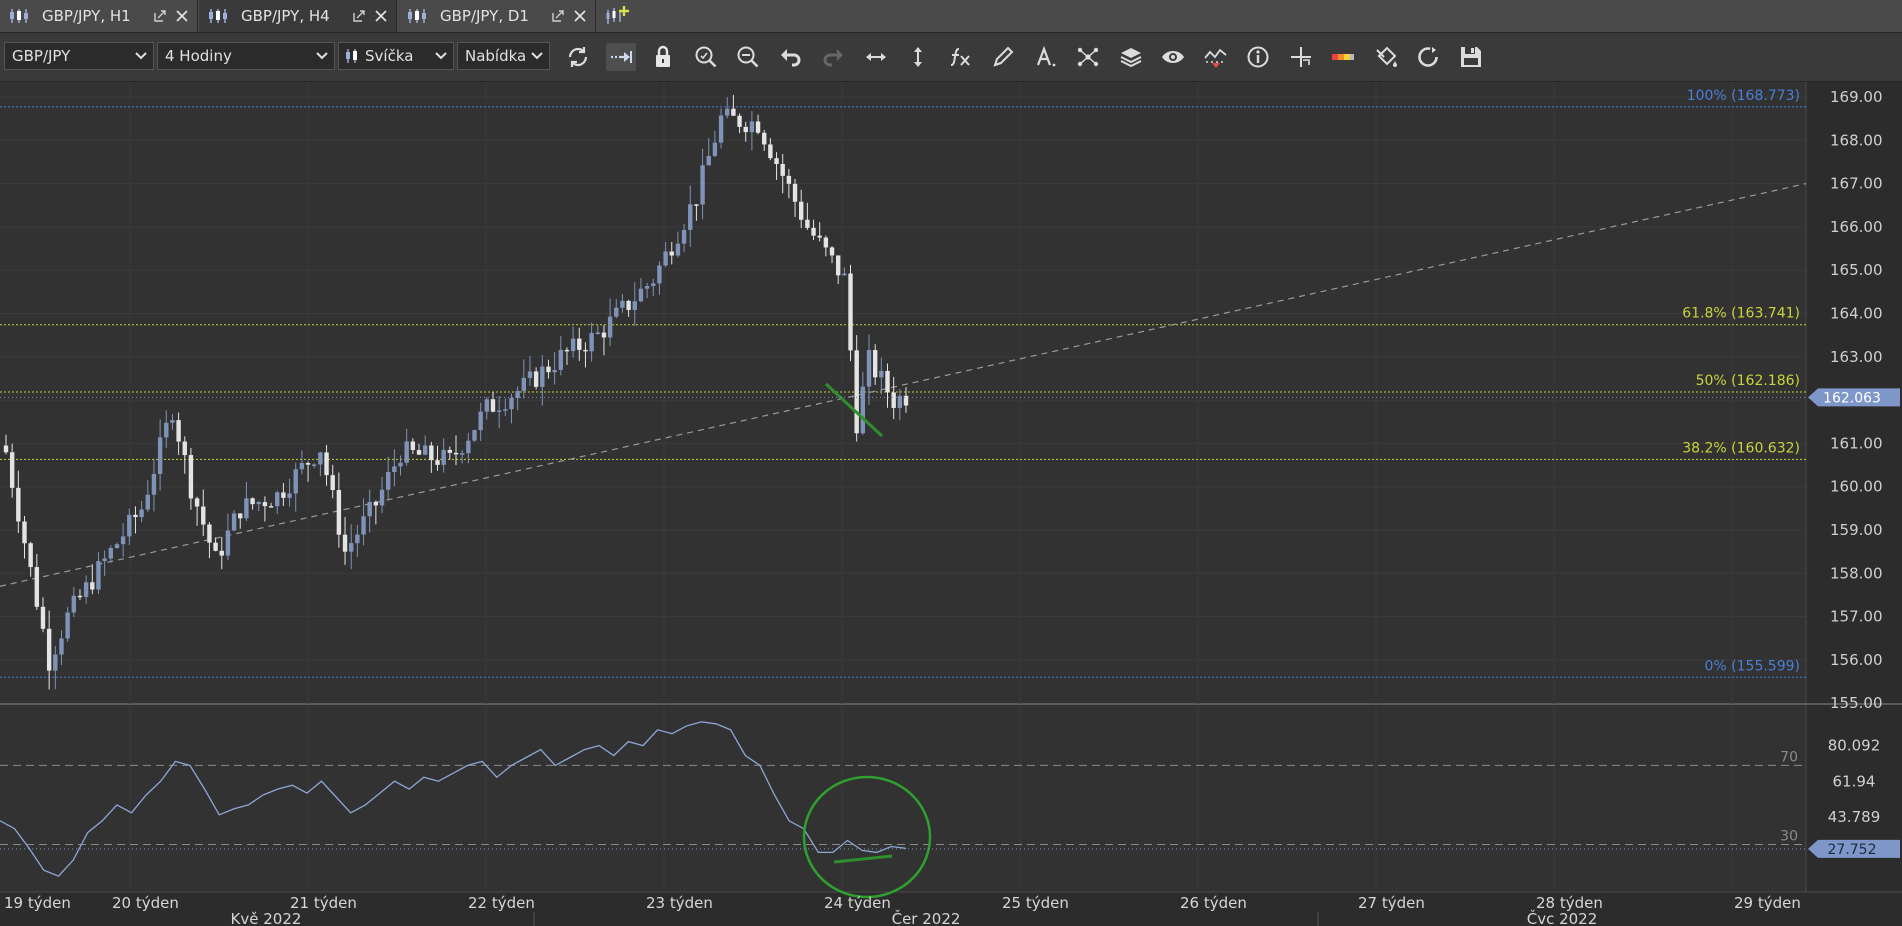  What do you see at coordinates (1856, 487) in the screenshot?
I see `price-tick: 160.00` at bounding box center [1856, 487].